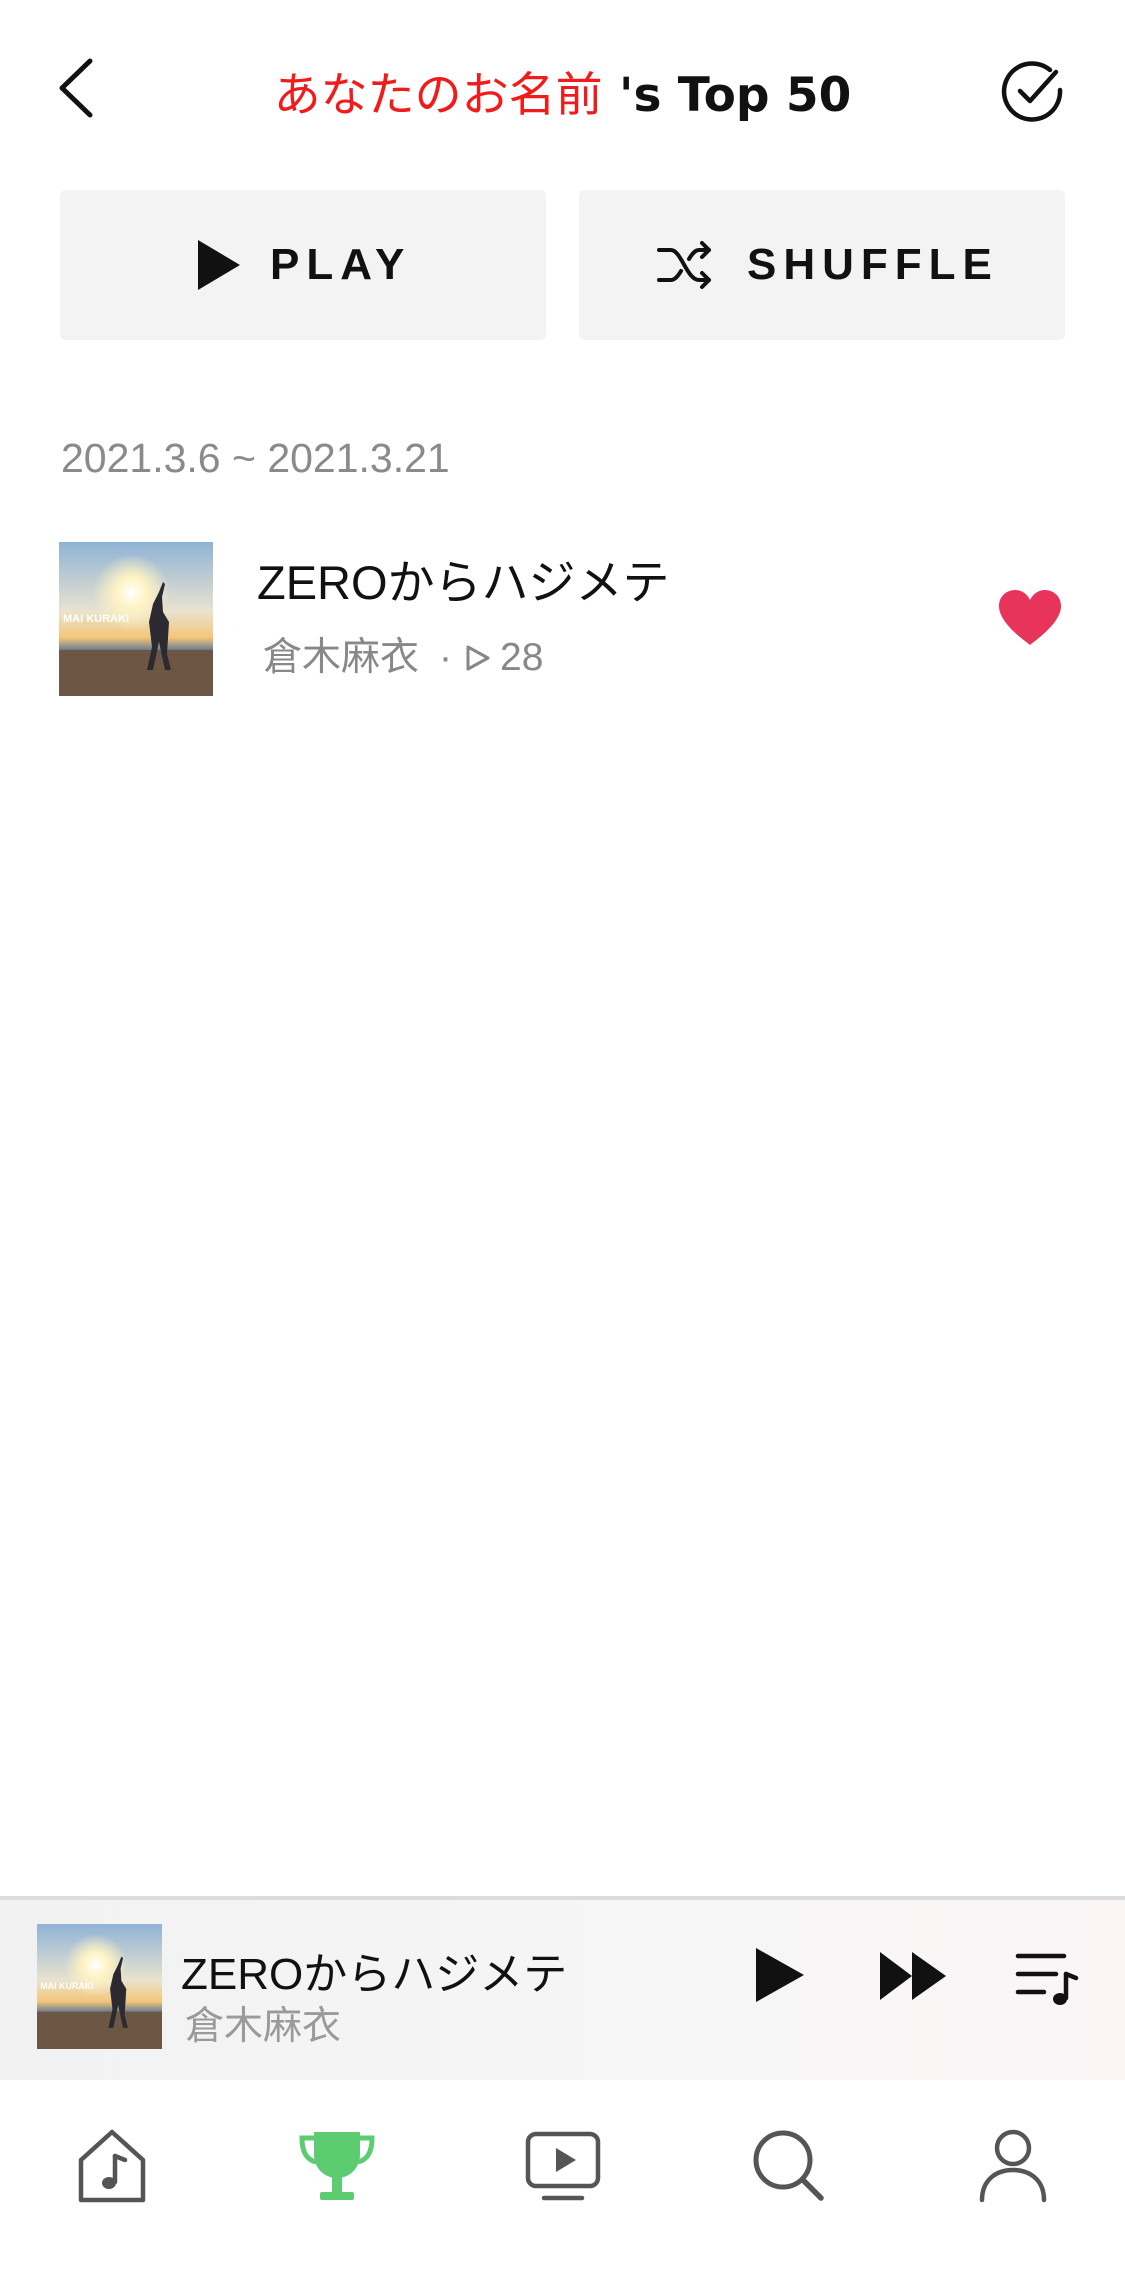 The height and width of the screenshot is (2279, 1125). I want to click on play-count: 28, so click(522, 657).